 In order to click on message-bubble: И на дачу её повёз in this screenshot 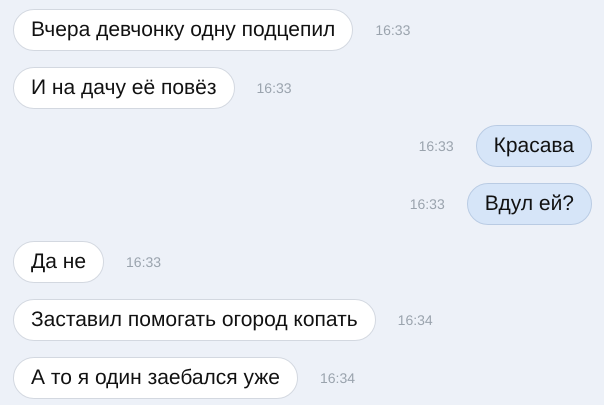, I will do `click(123, 88)`.